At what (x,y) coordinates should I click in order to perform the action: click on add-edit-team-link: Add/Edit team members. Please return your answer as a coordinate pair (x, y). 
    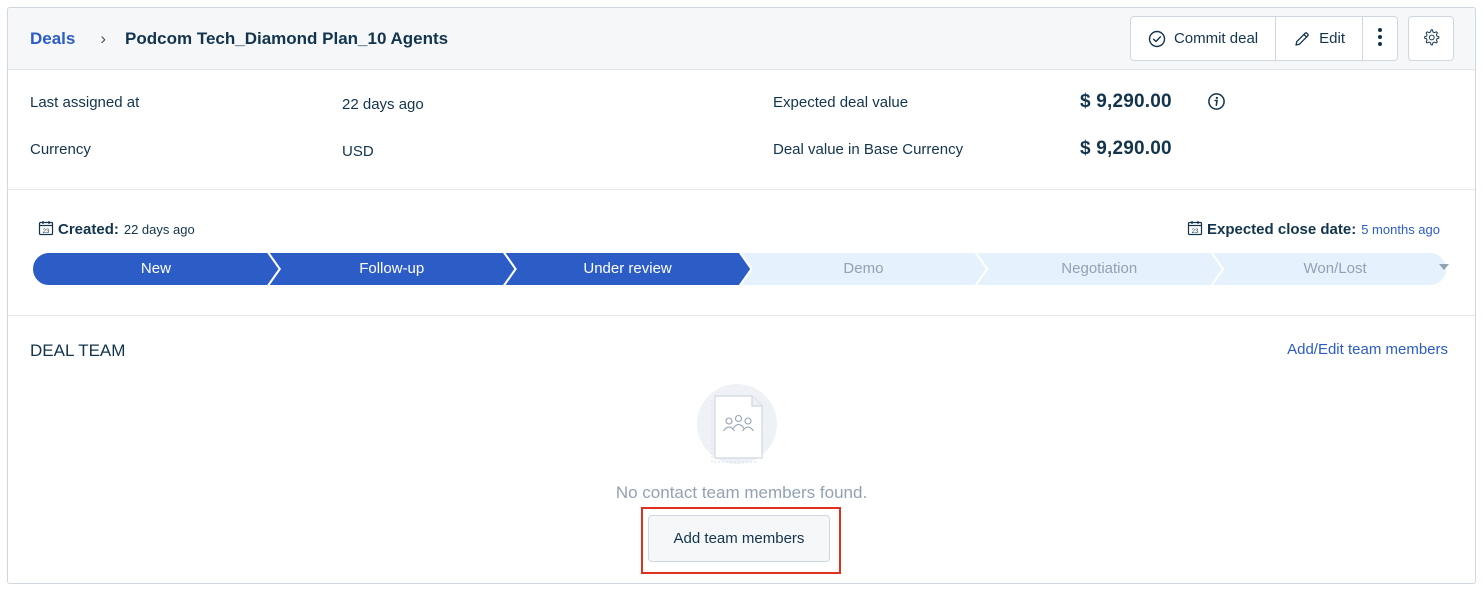
    Looking at the image, I should click on (1367, 349).